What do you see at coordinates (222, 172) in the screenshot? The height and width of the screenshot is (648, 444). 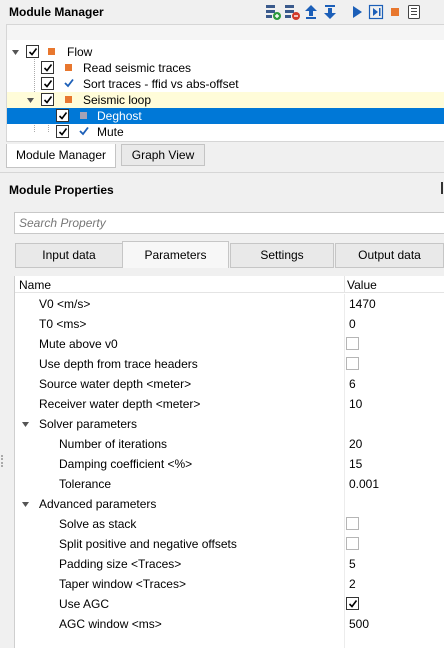 I see `panel-splitter` at bounding box center [222, 172].